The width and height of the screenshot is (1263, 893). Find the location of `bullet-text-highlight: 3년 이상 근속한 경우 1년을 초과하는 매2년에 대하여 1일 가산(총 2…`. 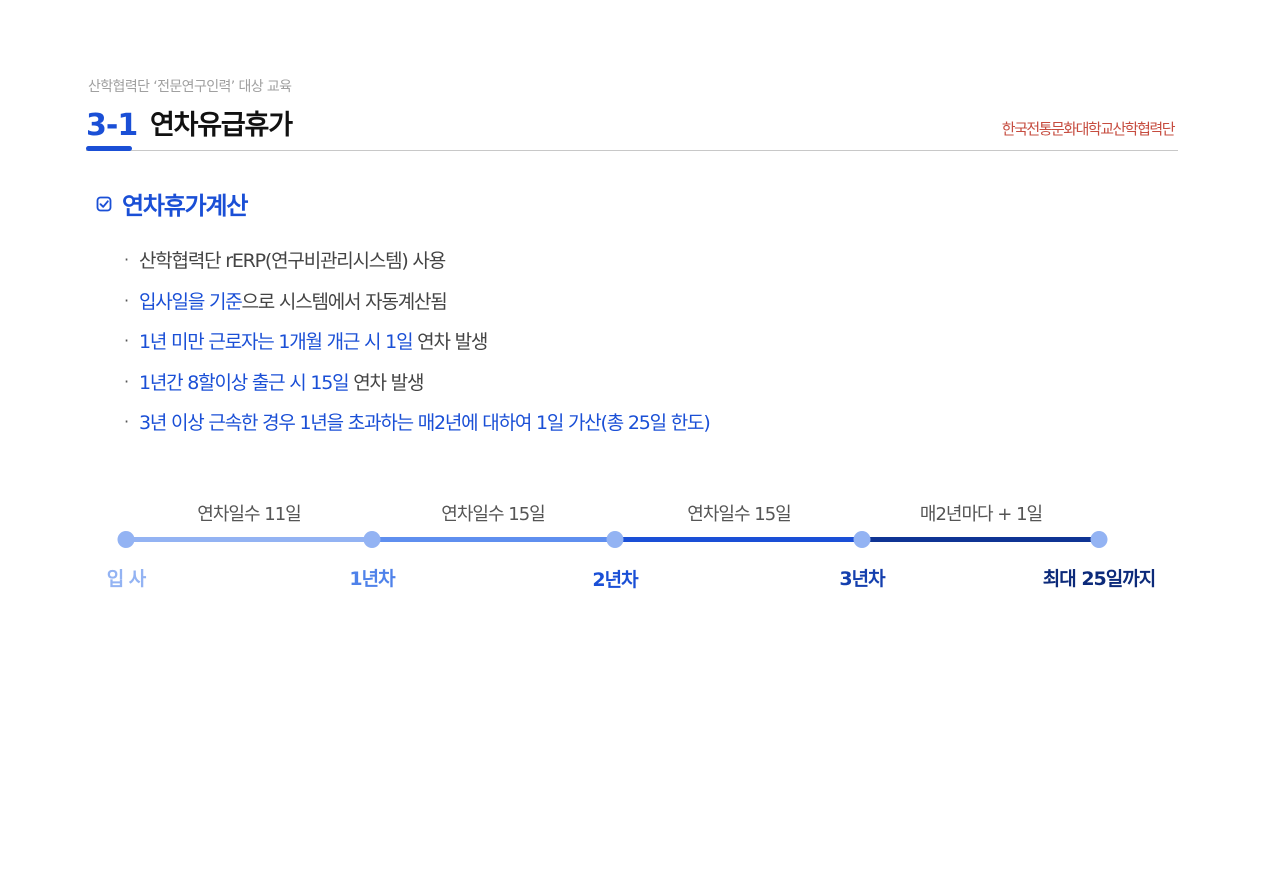

bullet-text-highlight: 3년 이상 근속한 경우 1년을 초과하는 매2년에 대하여 1일 가산(총 2… is located at coordinates (425, 423).